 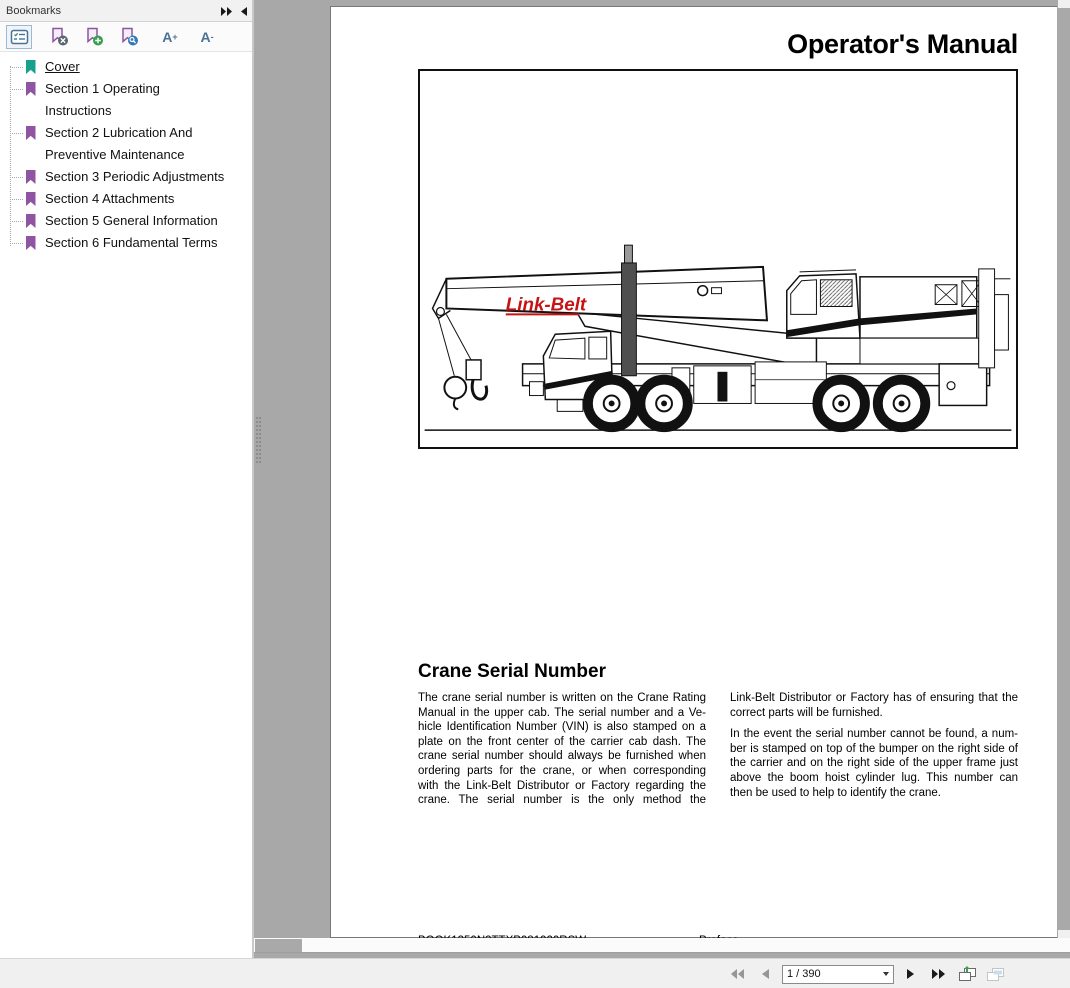 I want to click on new-bookmark-icon, so click(x=95, y=36).